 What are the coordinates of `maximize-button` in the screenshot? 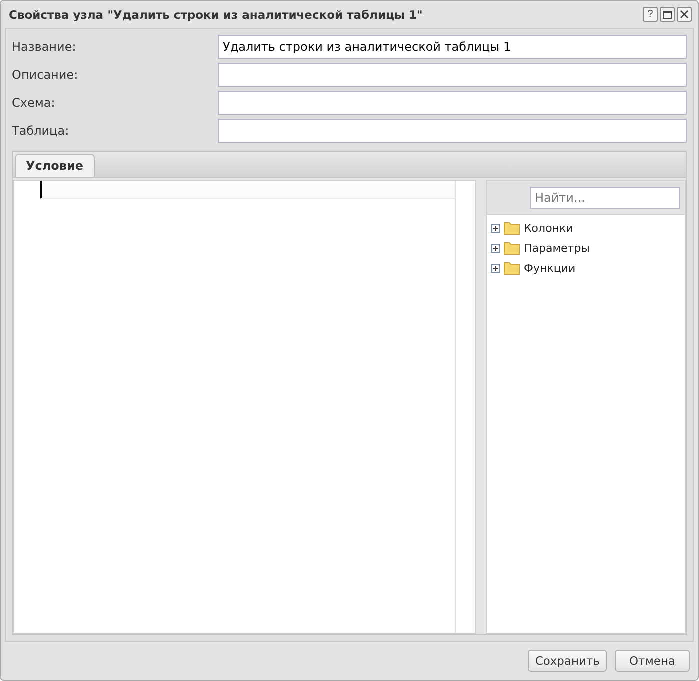 It's located at (667, 14).